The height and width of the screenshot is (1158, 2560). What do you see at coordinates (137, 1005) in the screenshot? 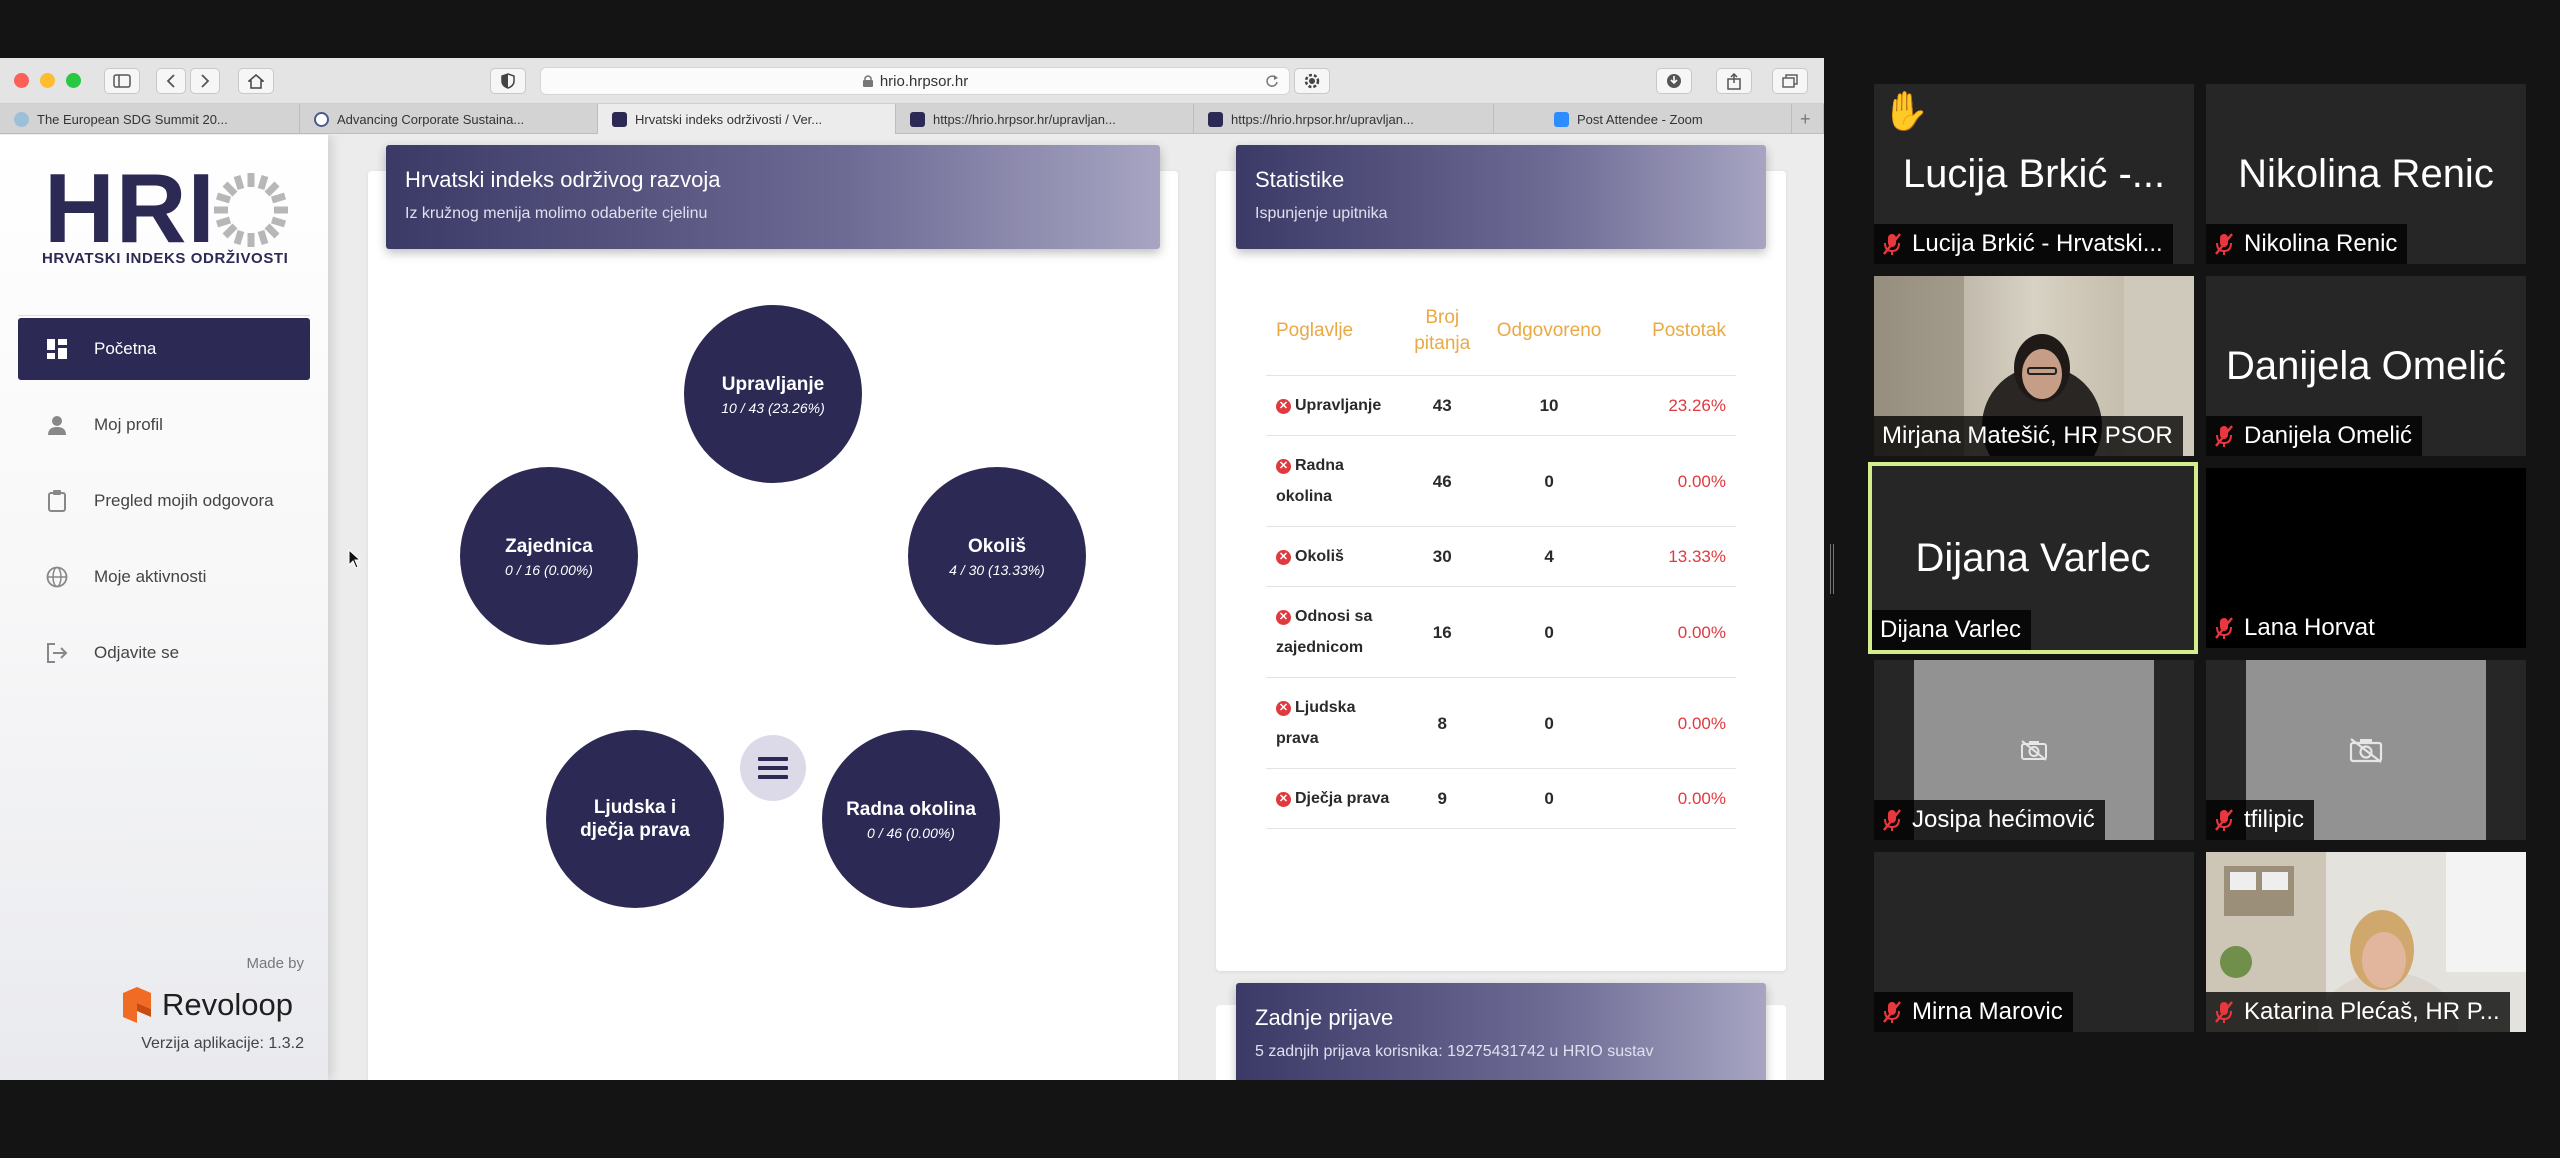
I see `revoloop-icon` at bounding box center [137, 1005].